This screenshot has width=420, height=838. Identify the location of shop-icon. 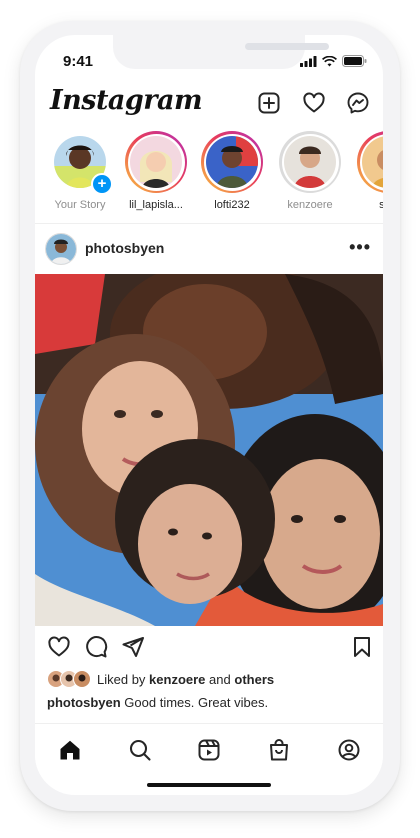
(279, 750).